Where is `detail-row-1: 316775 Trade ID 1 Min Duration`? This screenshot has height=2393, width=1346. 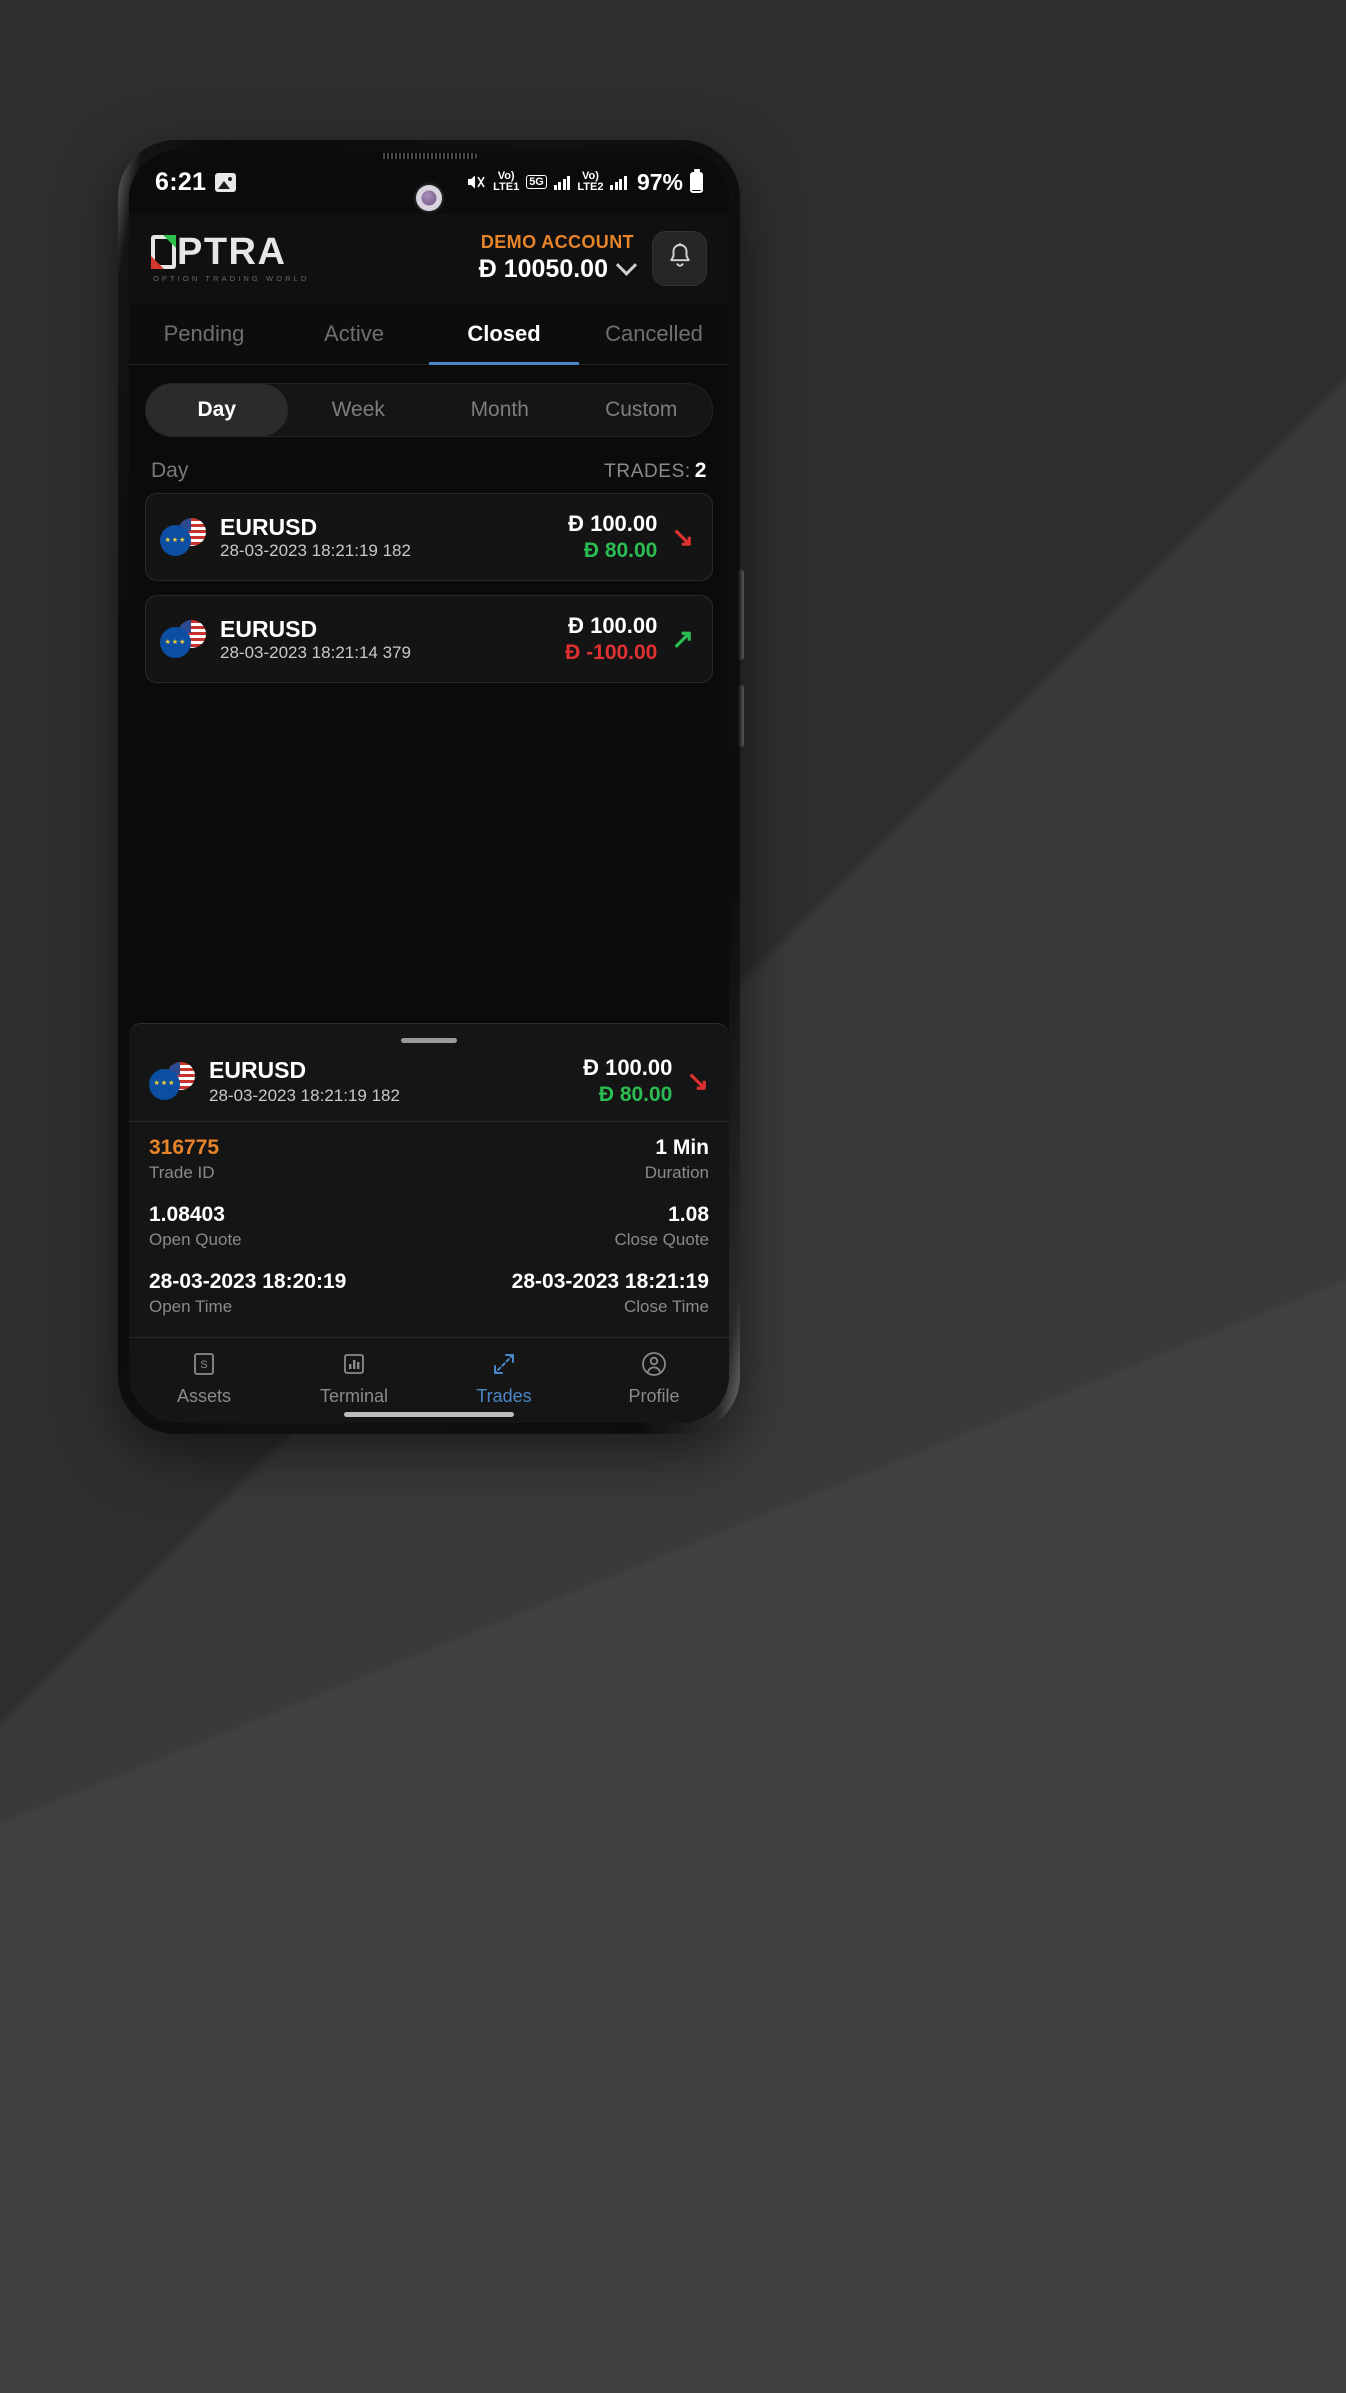 detail-row-1: 316775 Trade ID 1 Min Duration is located at coordinates (429, 1159).